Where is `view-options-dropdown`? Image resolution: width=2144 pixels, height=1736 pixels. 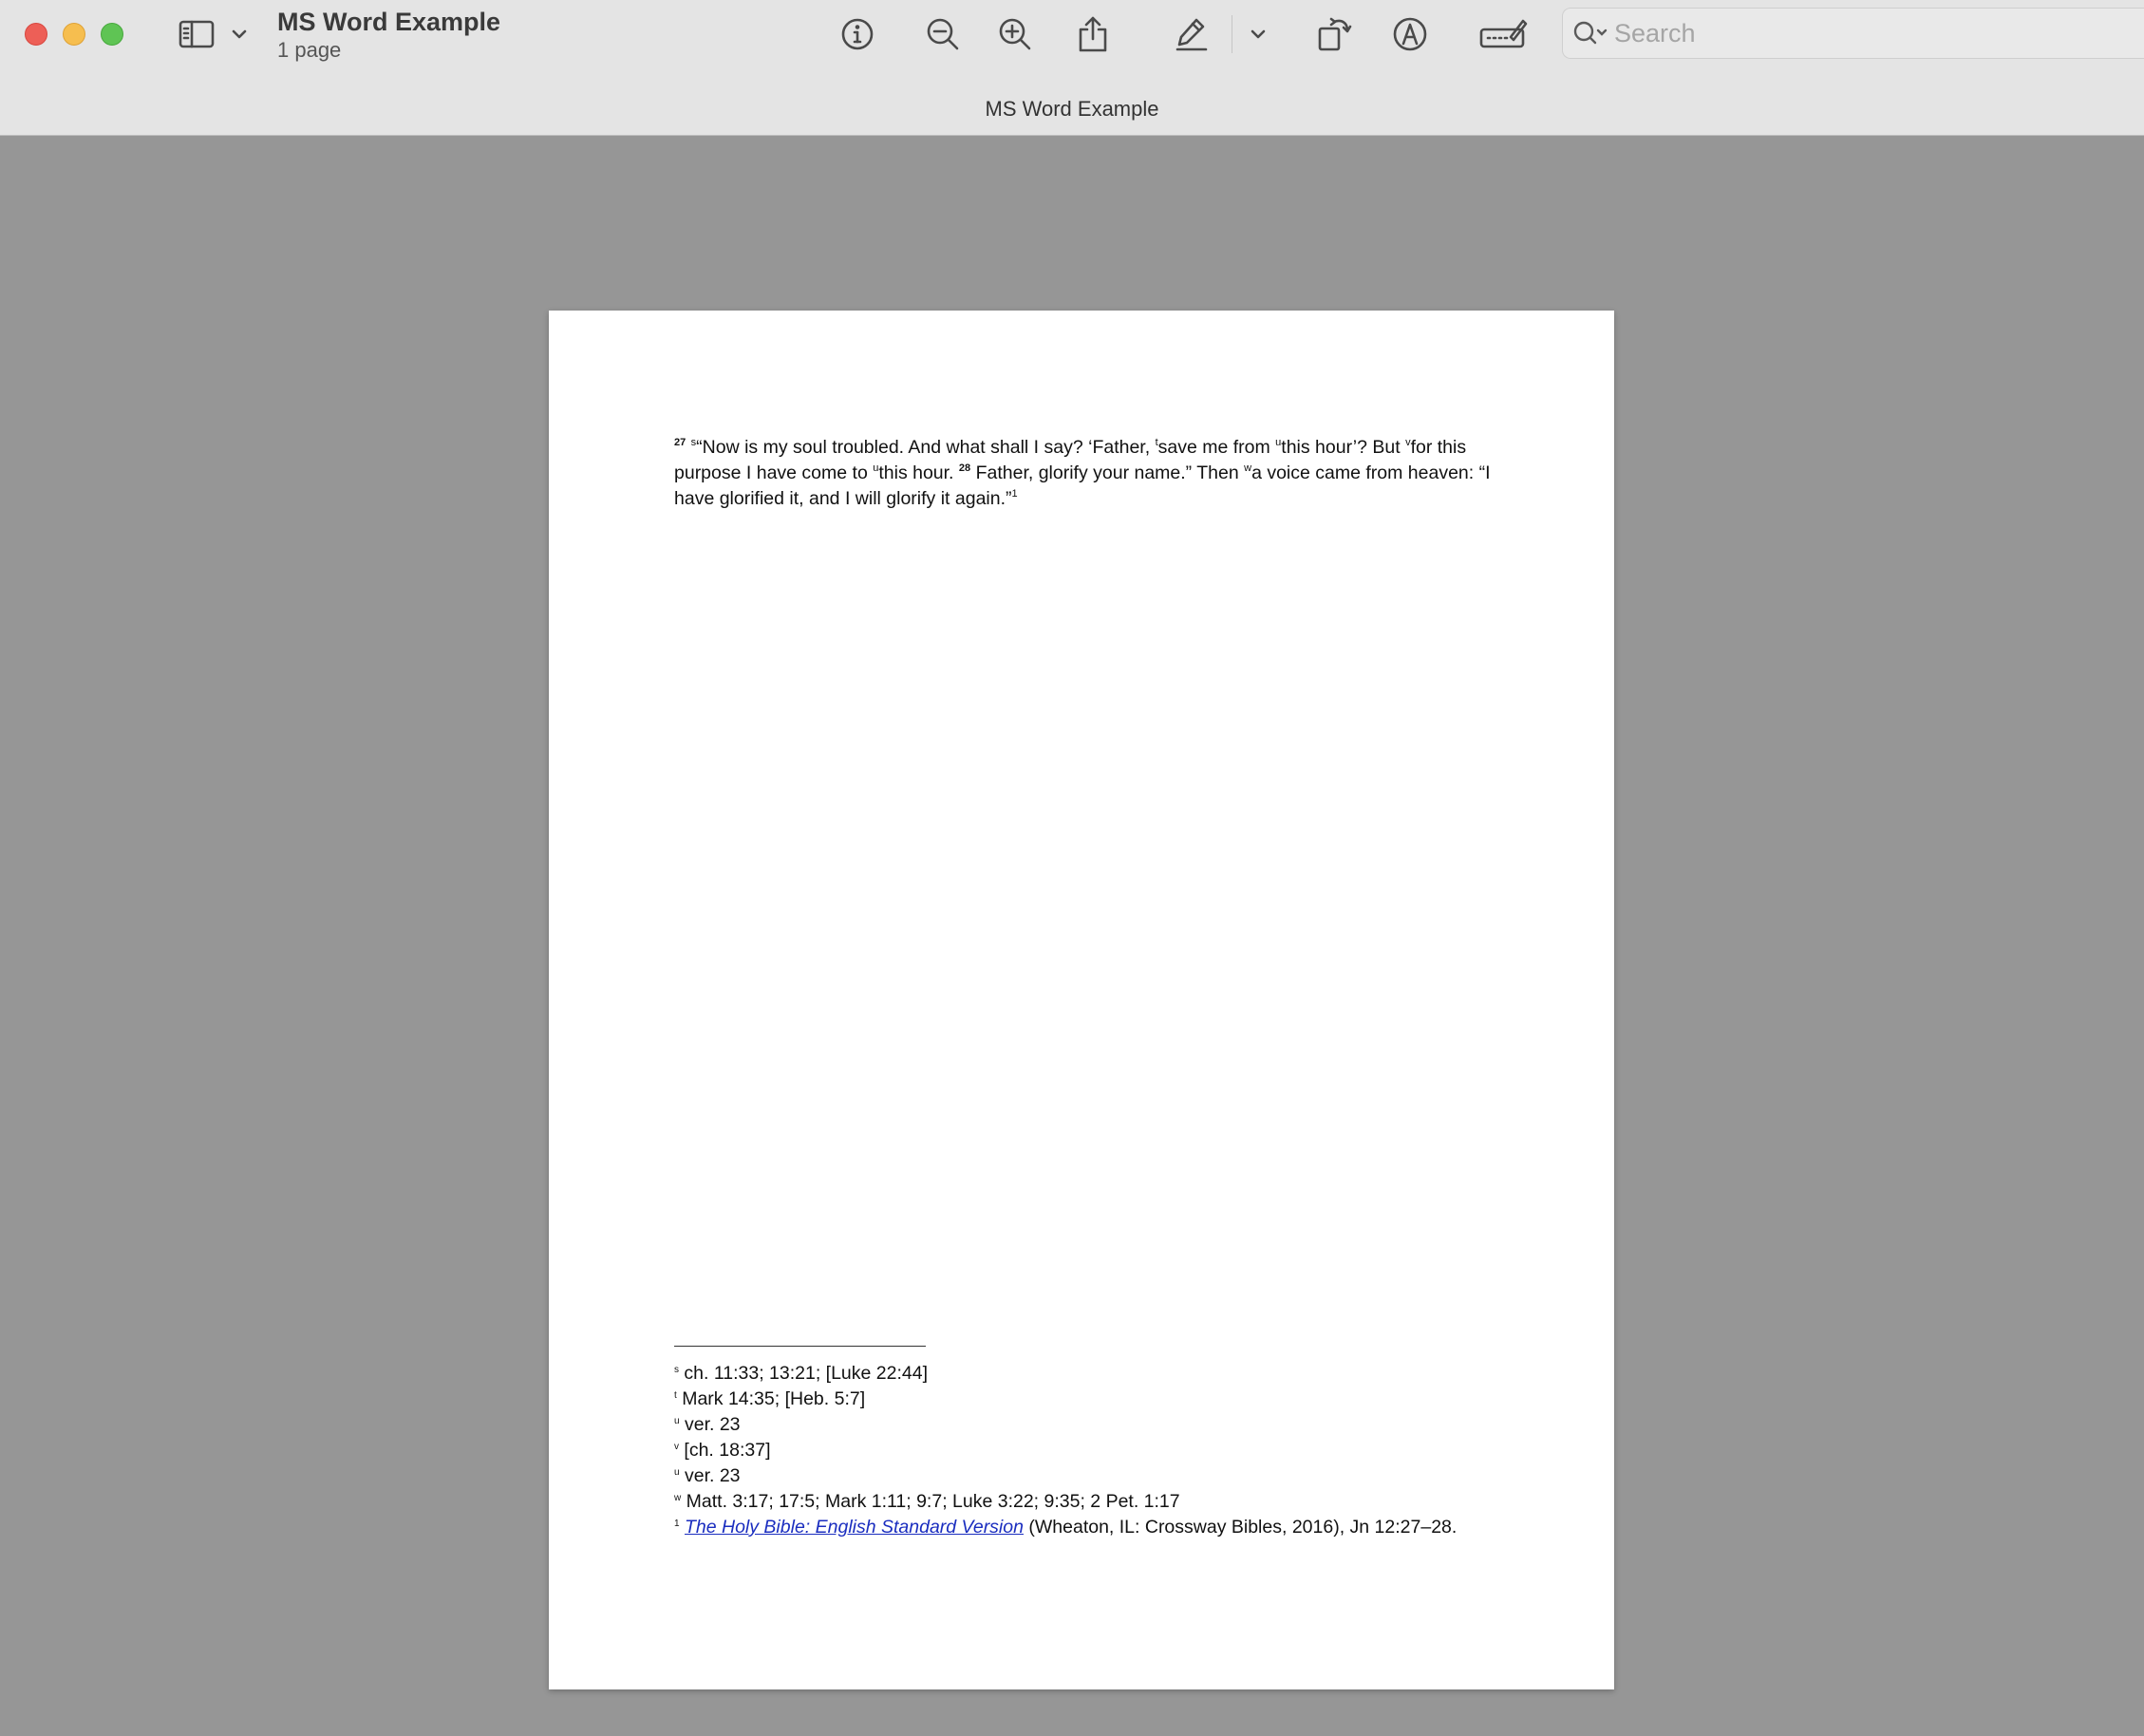 view-options-dropdown is located at coordinates (240, 34).